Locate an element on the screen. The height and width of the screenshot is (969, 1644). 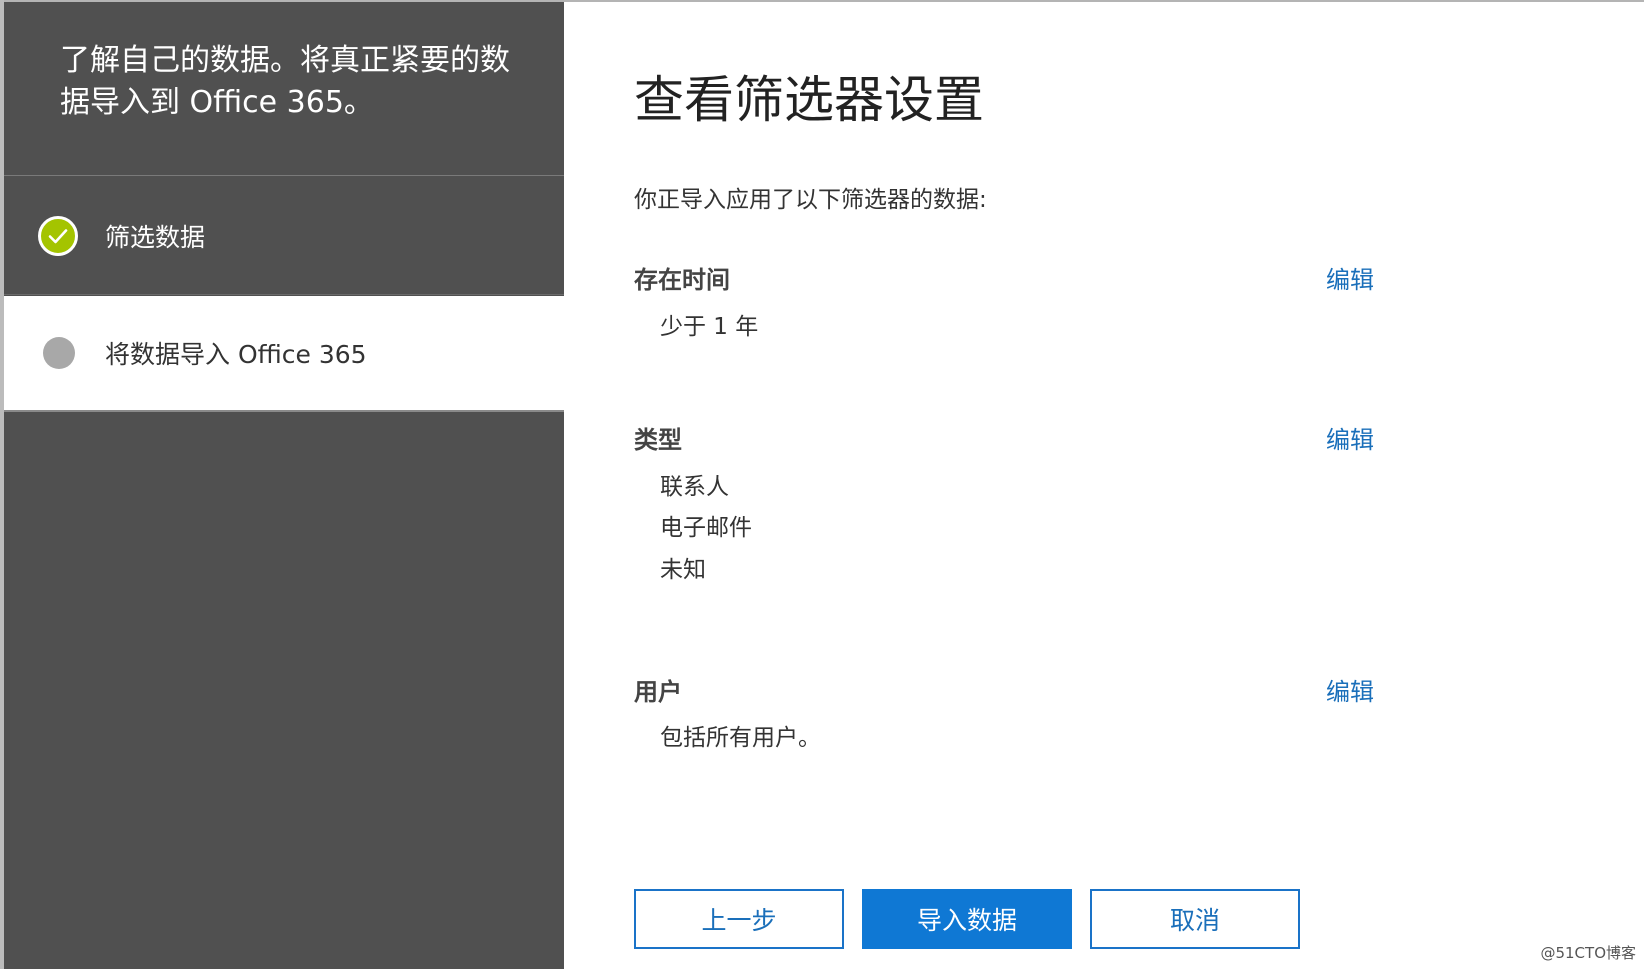
section-title-users: 用户 is located at coordinates (658, 692).